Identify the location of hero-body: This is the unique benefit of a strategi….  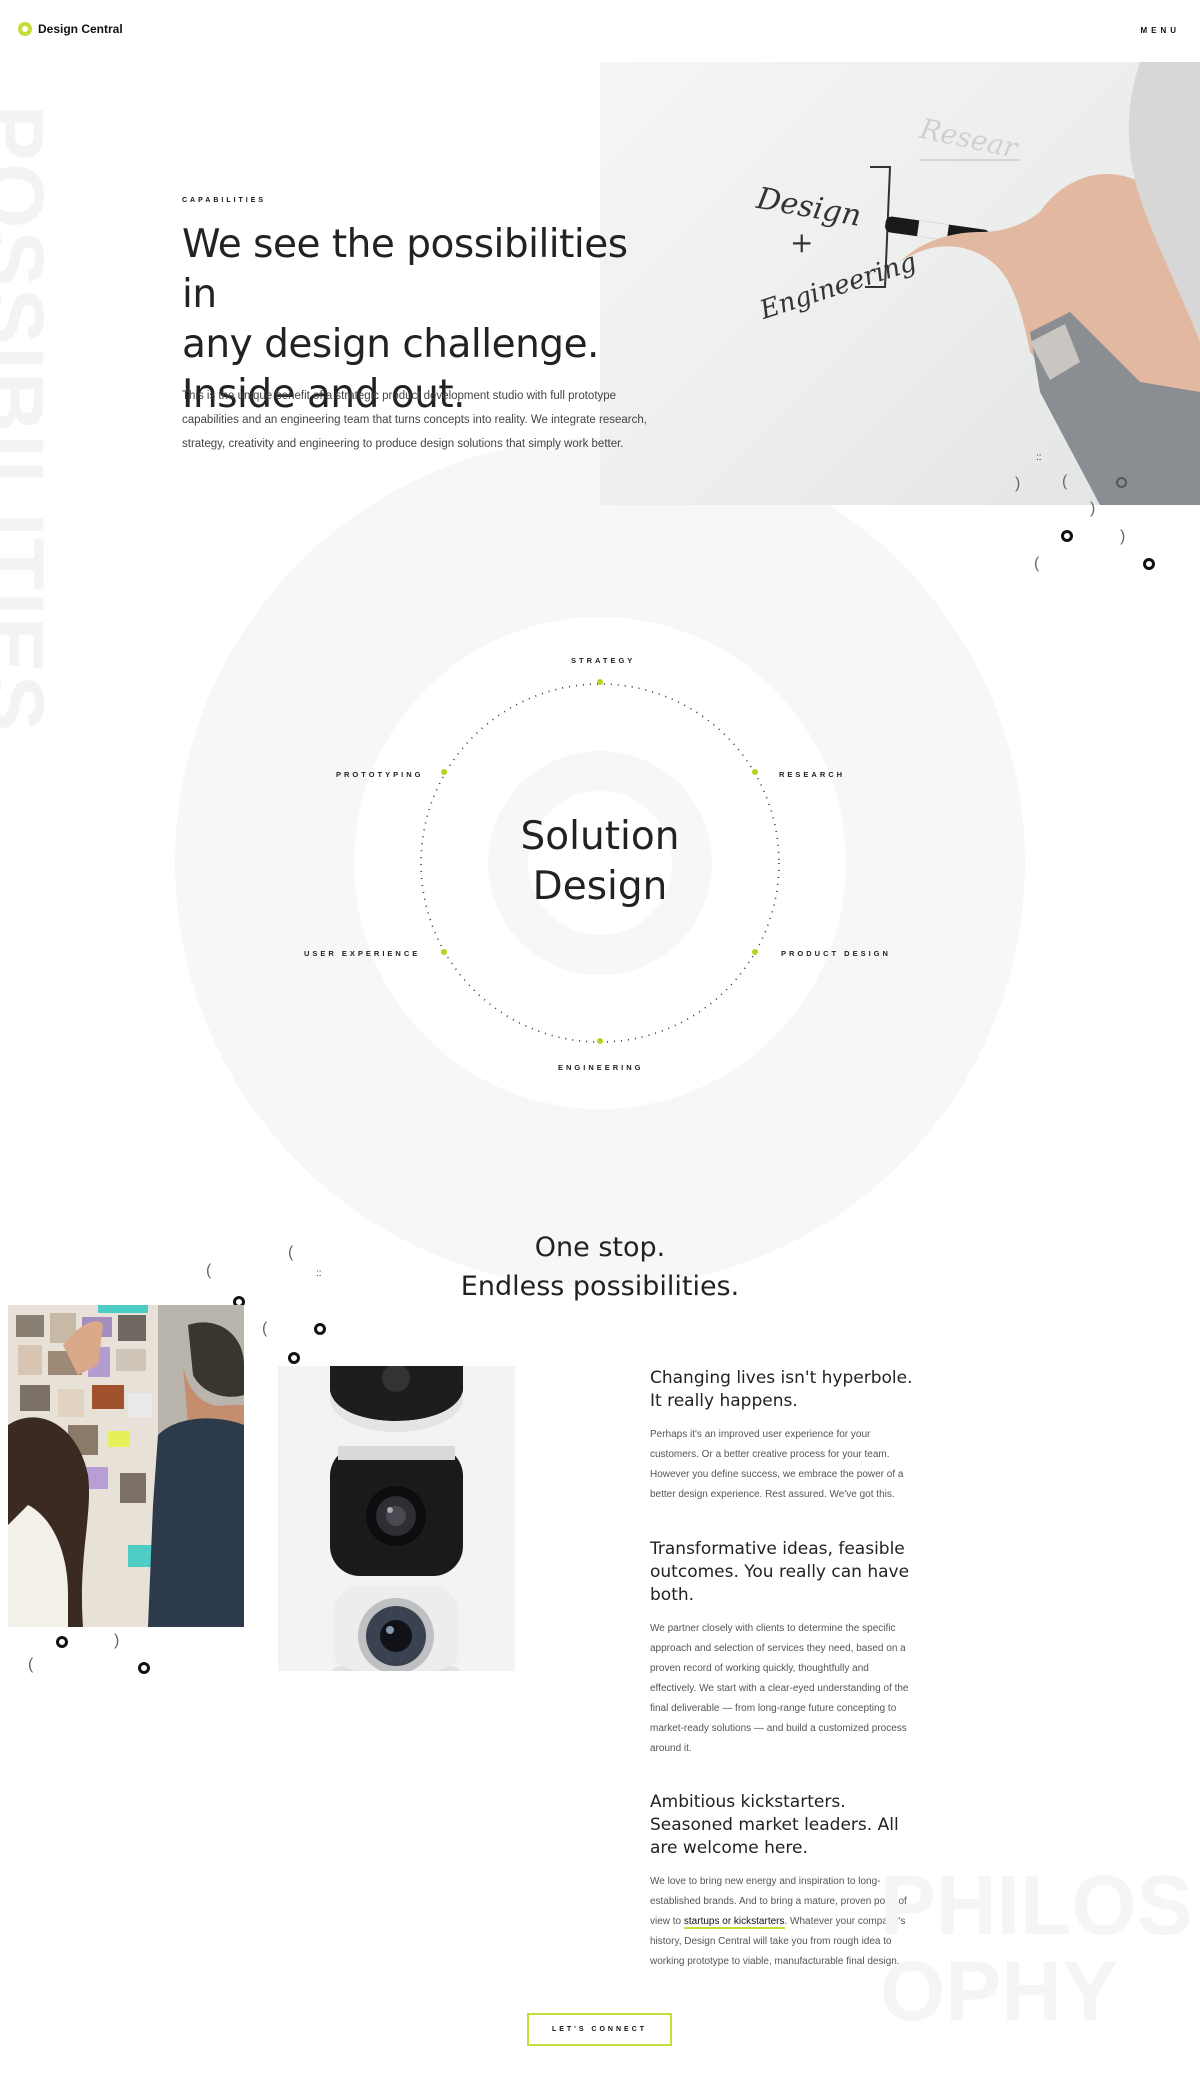
(414, 420).